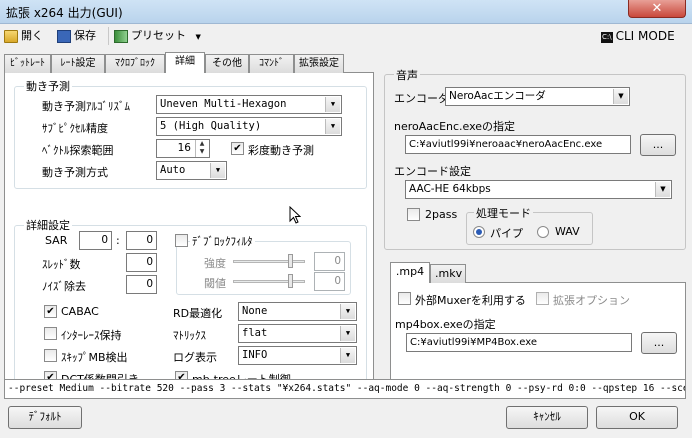 The height and width of the screenshot is (438, 692). I want to click on sar-y-input: 0, so click(141, 240).